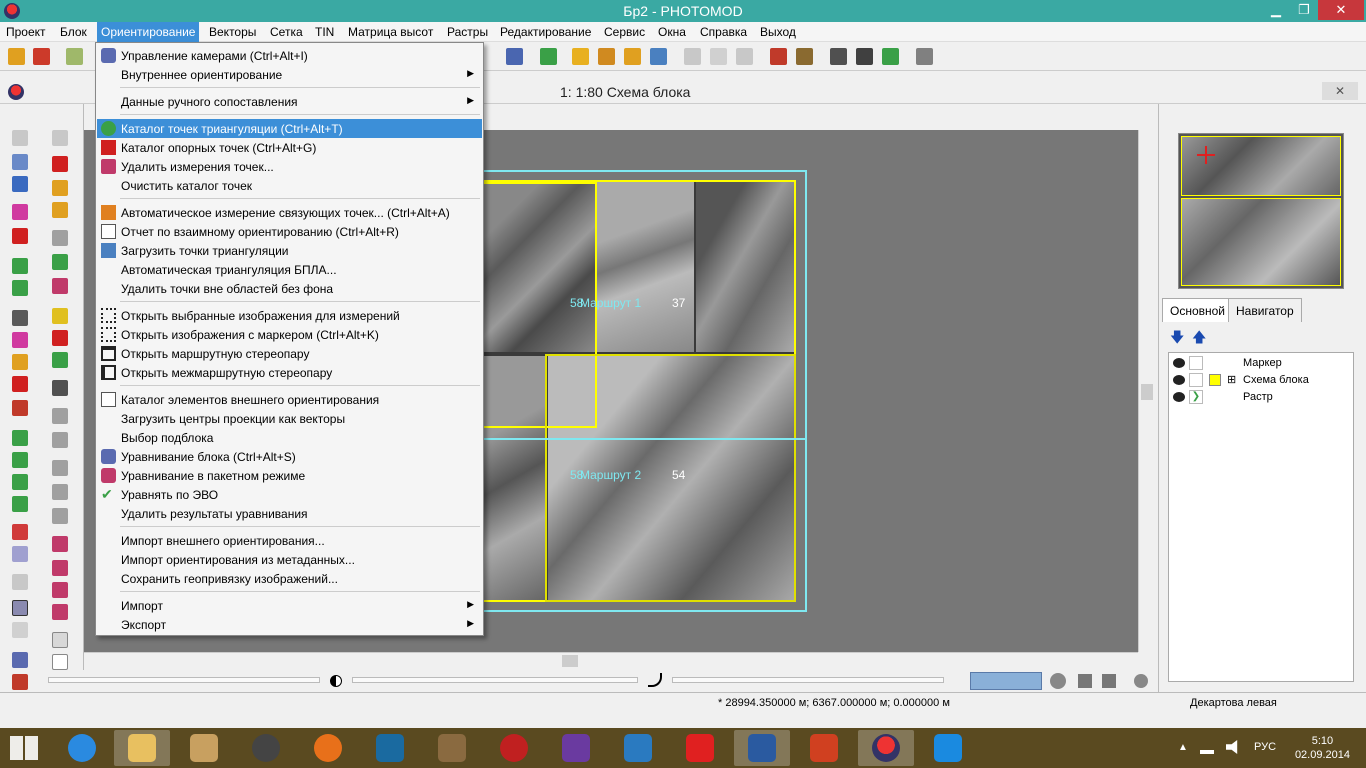 This screenshot has height=768, width=1366. Describe the element at coordinates (289, 101) in the screenshot. I see `menu-item-manual-matching: Данные ручного сопоставления ▶` at that location.